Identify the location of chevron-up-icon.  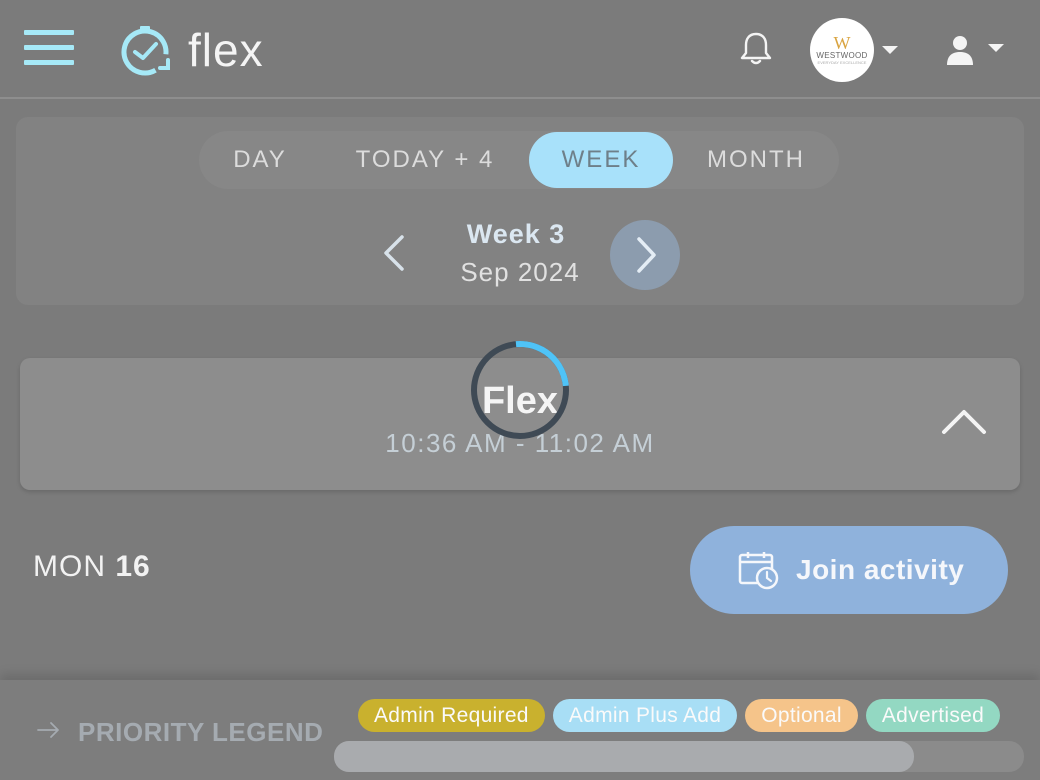
(964, 422).